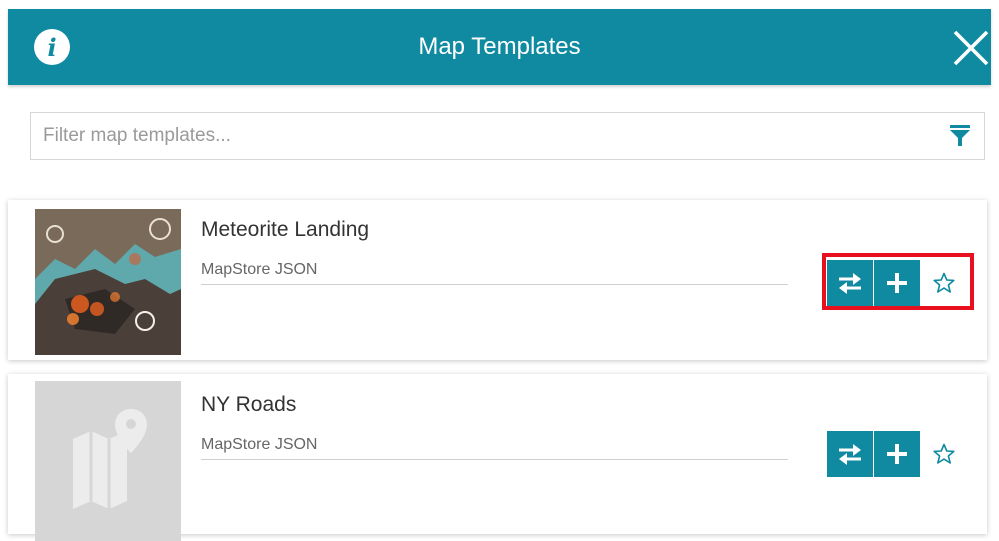 This screenshot has width=999, height=541. What do you see at coordinates (971, 48) in the screenshot?
I see `close-icon` at bounding box center [971, 48].